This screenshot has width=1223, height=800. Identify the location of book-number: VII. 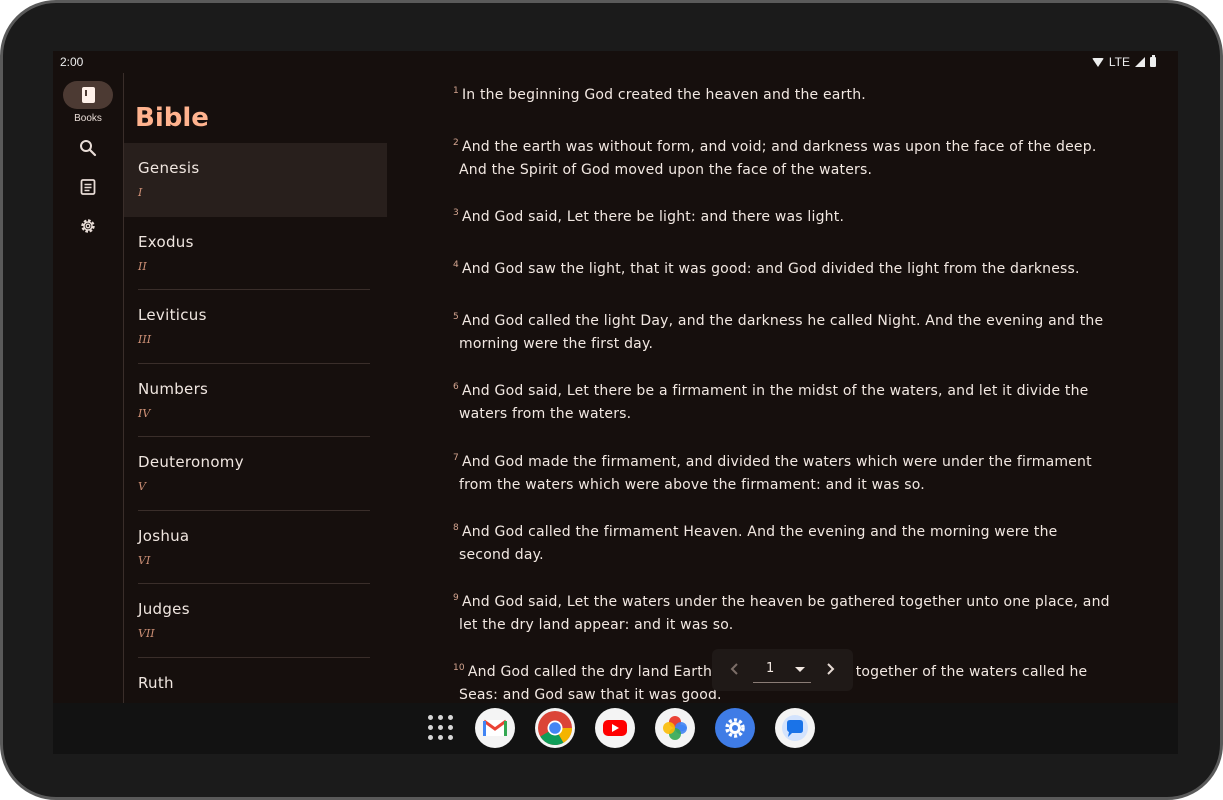
(146, 633).